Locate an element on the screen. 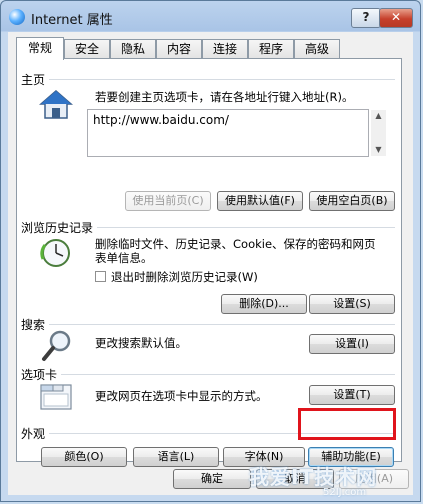 The height and width of the screenshot is (504, 423). tab-programs: 程序 is located at coordinates (271, 49).